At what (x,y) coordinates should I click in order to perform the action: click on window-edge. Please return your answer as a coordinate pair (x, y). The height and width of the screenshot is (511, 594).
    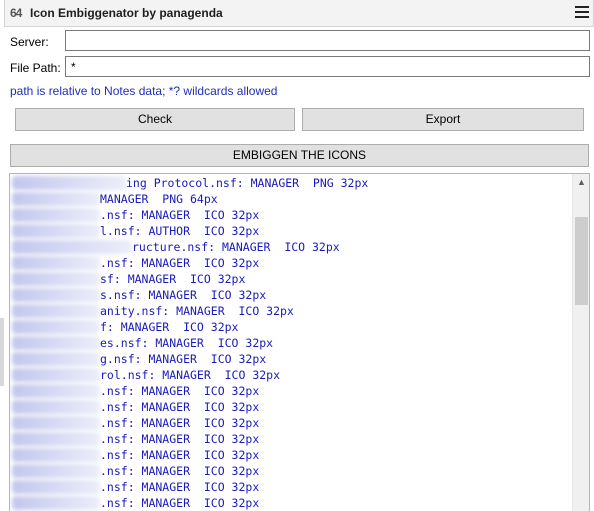
    Looking at the image, I should click on (2, 352).